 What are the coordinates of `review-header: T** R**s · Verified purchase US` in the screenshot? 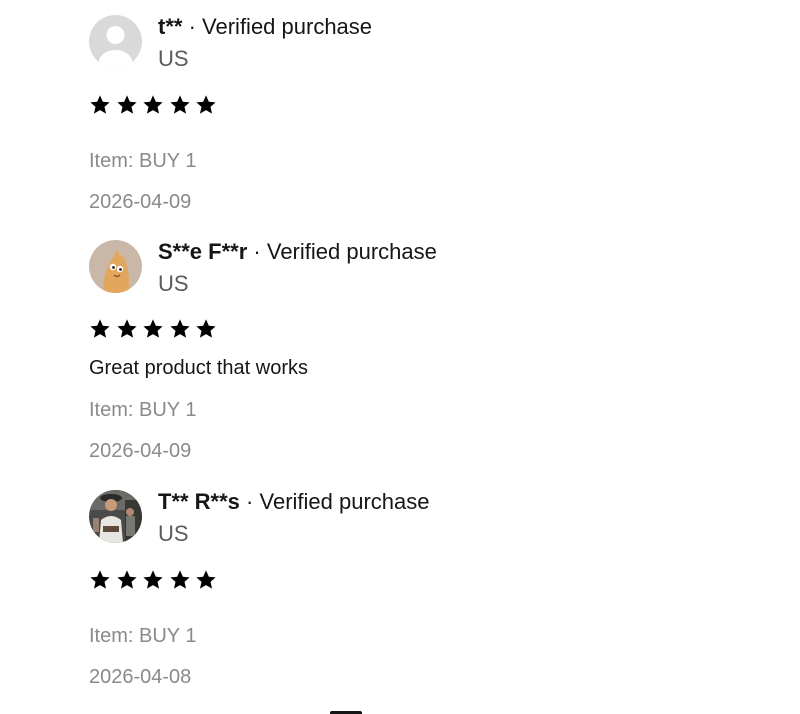 It's located at (399, 518).